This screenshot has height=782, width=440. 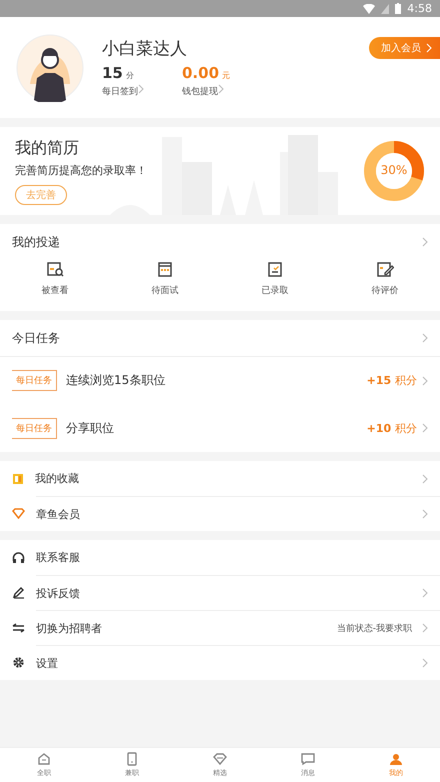 I want to click on chat-icon, so click(x=308, y=759).